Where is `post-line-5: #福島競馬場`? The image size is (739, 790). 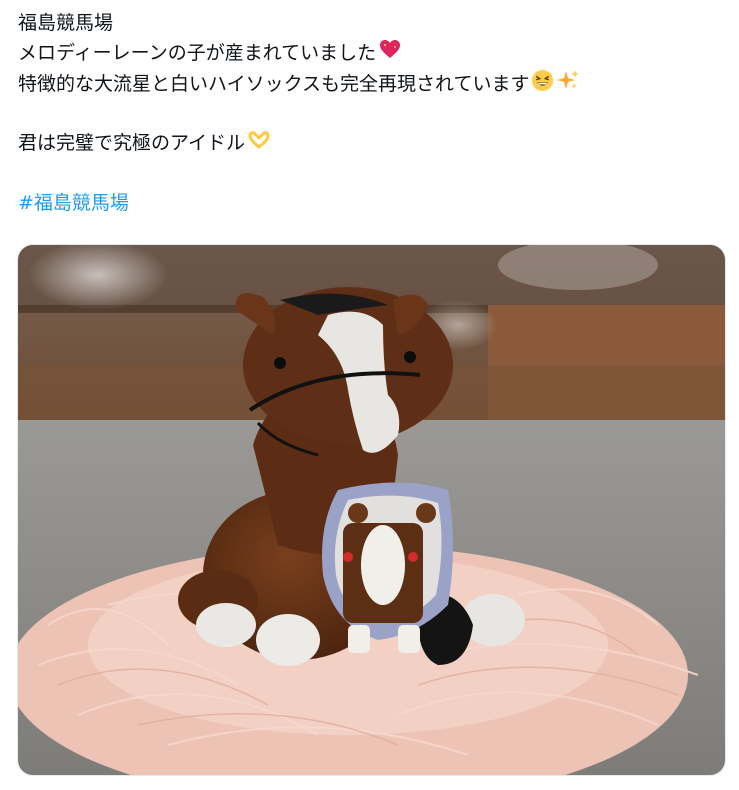
post-line-5: #福島競馬場 is located at coordinates (373, 203).